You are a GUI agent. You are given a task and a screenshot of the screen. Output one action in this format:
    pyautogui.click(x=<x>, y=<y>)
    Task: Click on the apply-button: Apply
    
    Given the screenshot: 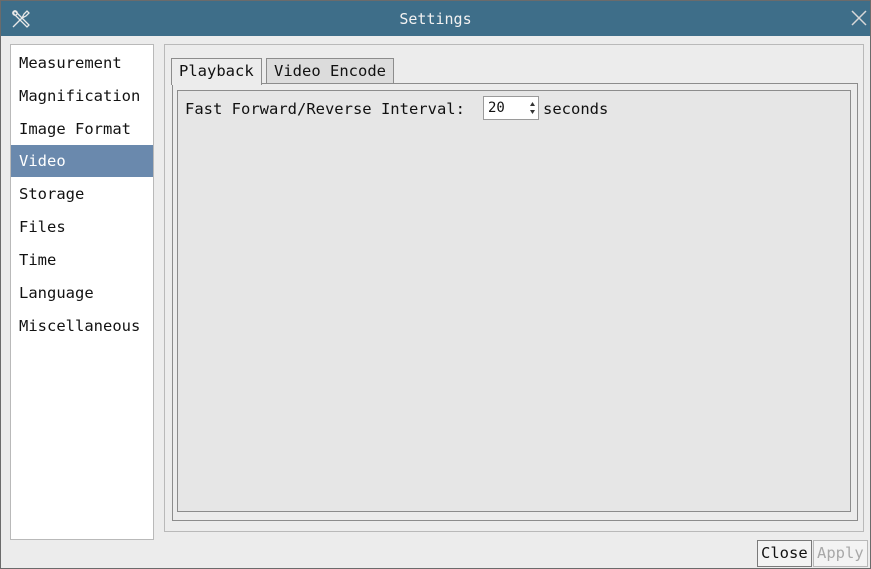 What is the action you would take?
    pyautogui.click(x=840, y=553)
    